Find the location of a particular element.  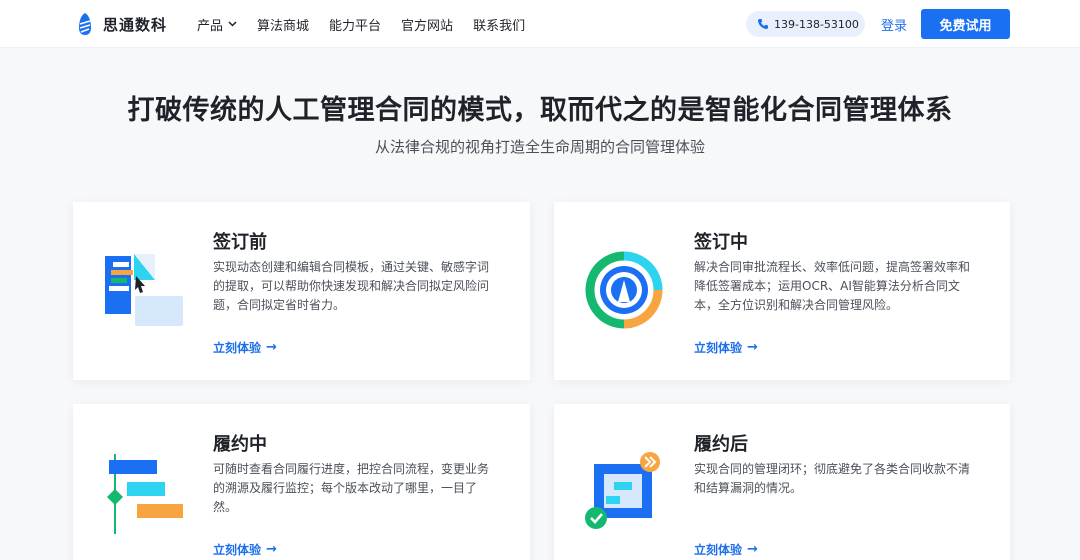

nav-item-algorithm-store: 算法商城 is located at coordinates (283, 24).